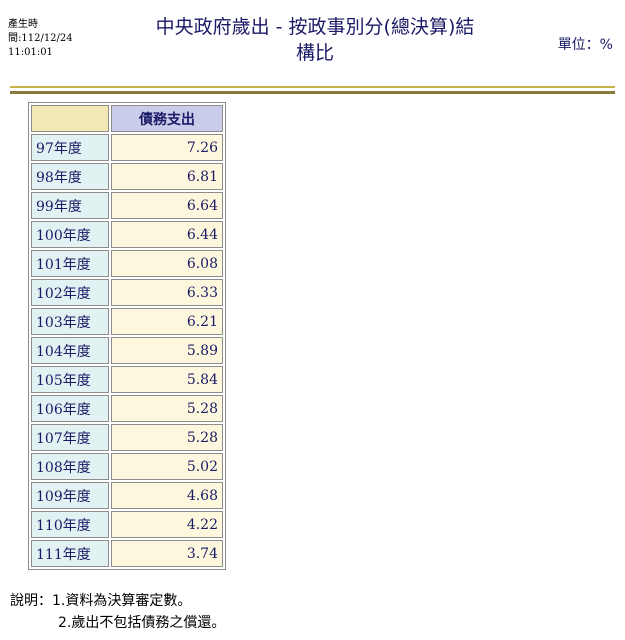 This screenshot has height=640, width=625. What do you see at coordinates (167, 553) in the screenshot?
I see `value-cell: 3.74` at bounding box center [167, 553].